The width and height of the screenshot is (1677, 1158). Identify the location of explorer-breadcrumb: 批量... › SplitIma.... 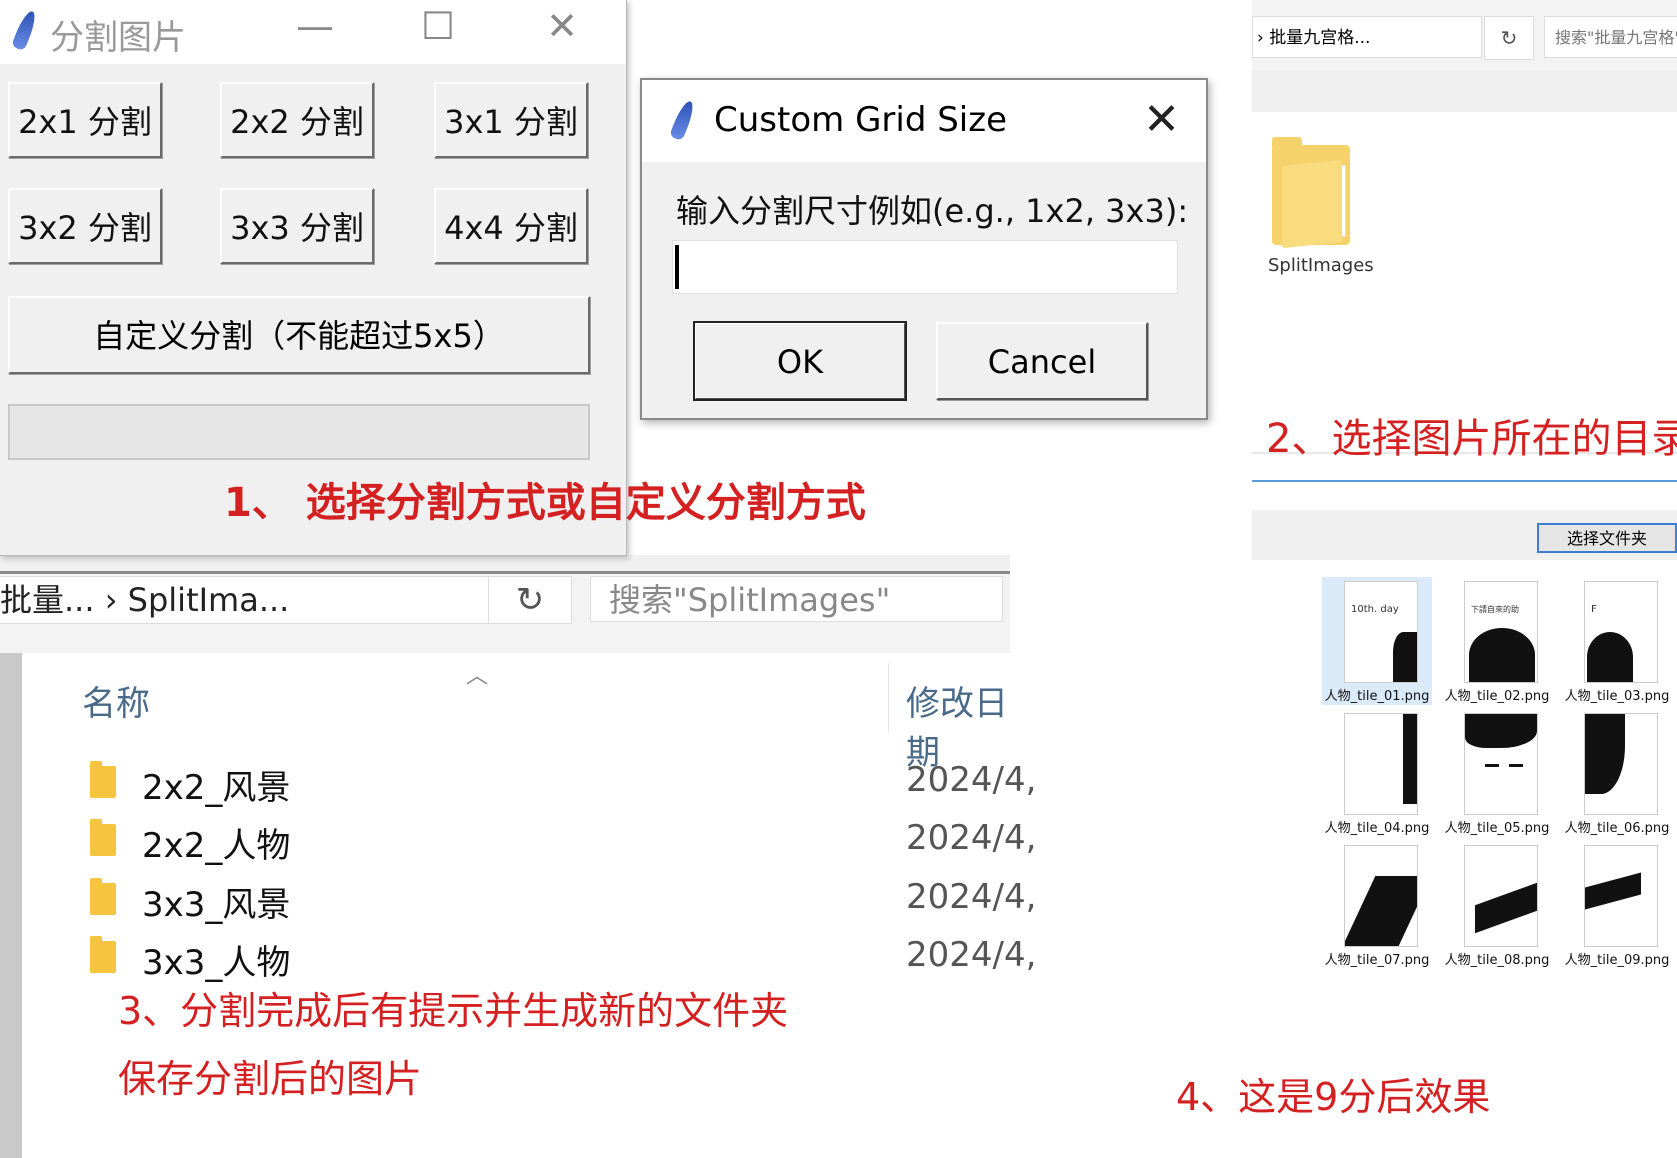
(244, 600).